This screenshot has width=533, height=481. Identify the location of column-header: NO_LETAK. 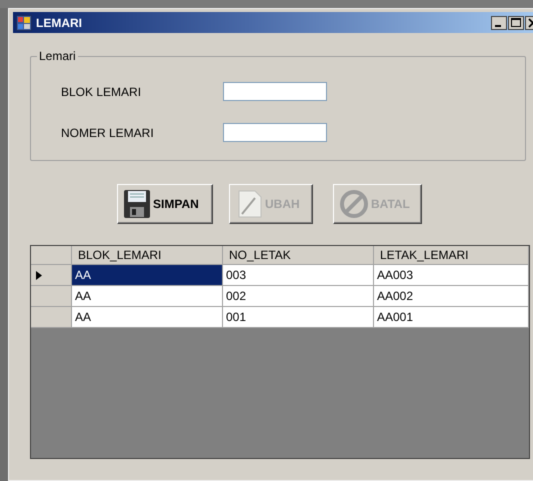
(298, 255).